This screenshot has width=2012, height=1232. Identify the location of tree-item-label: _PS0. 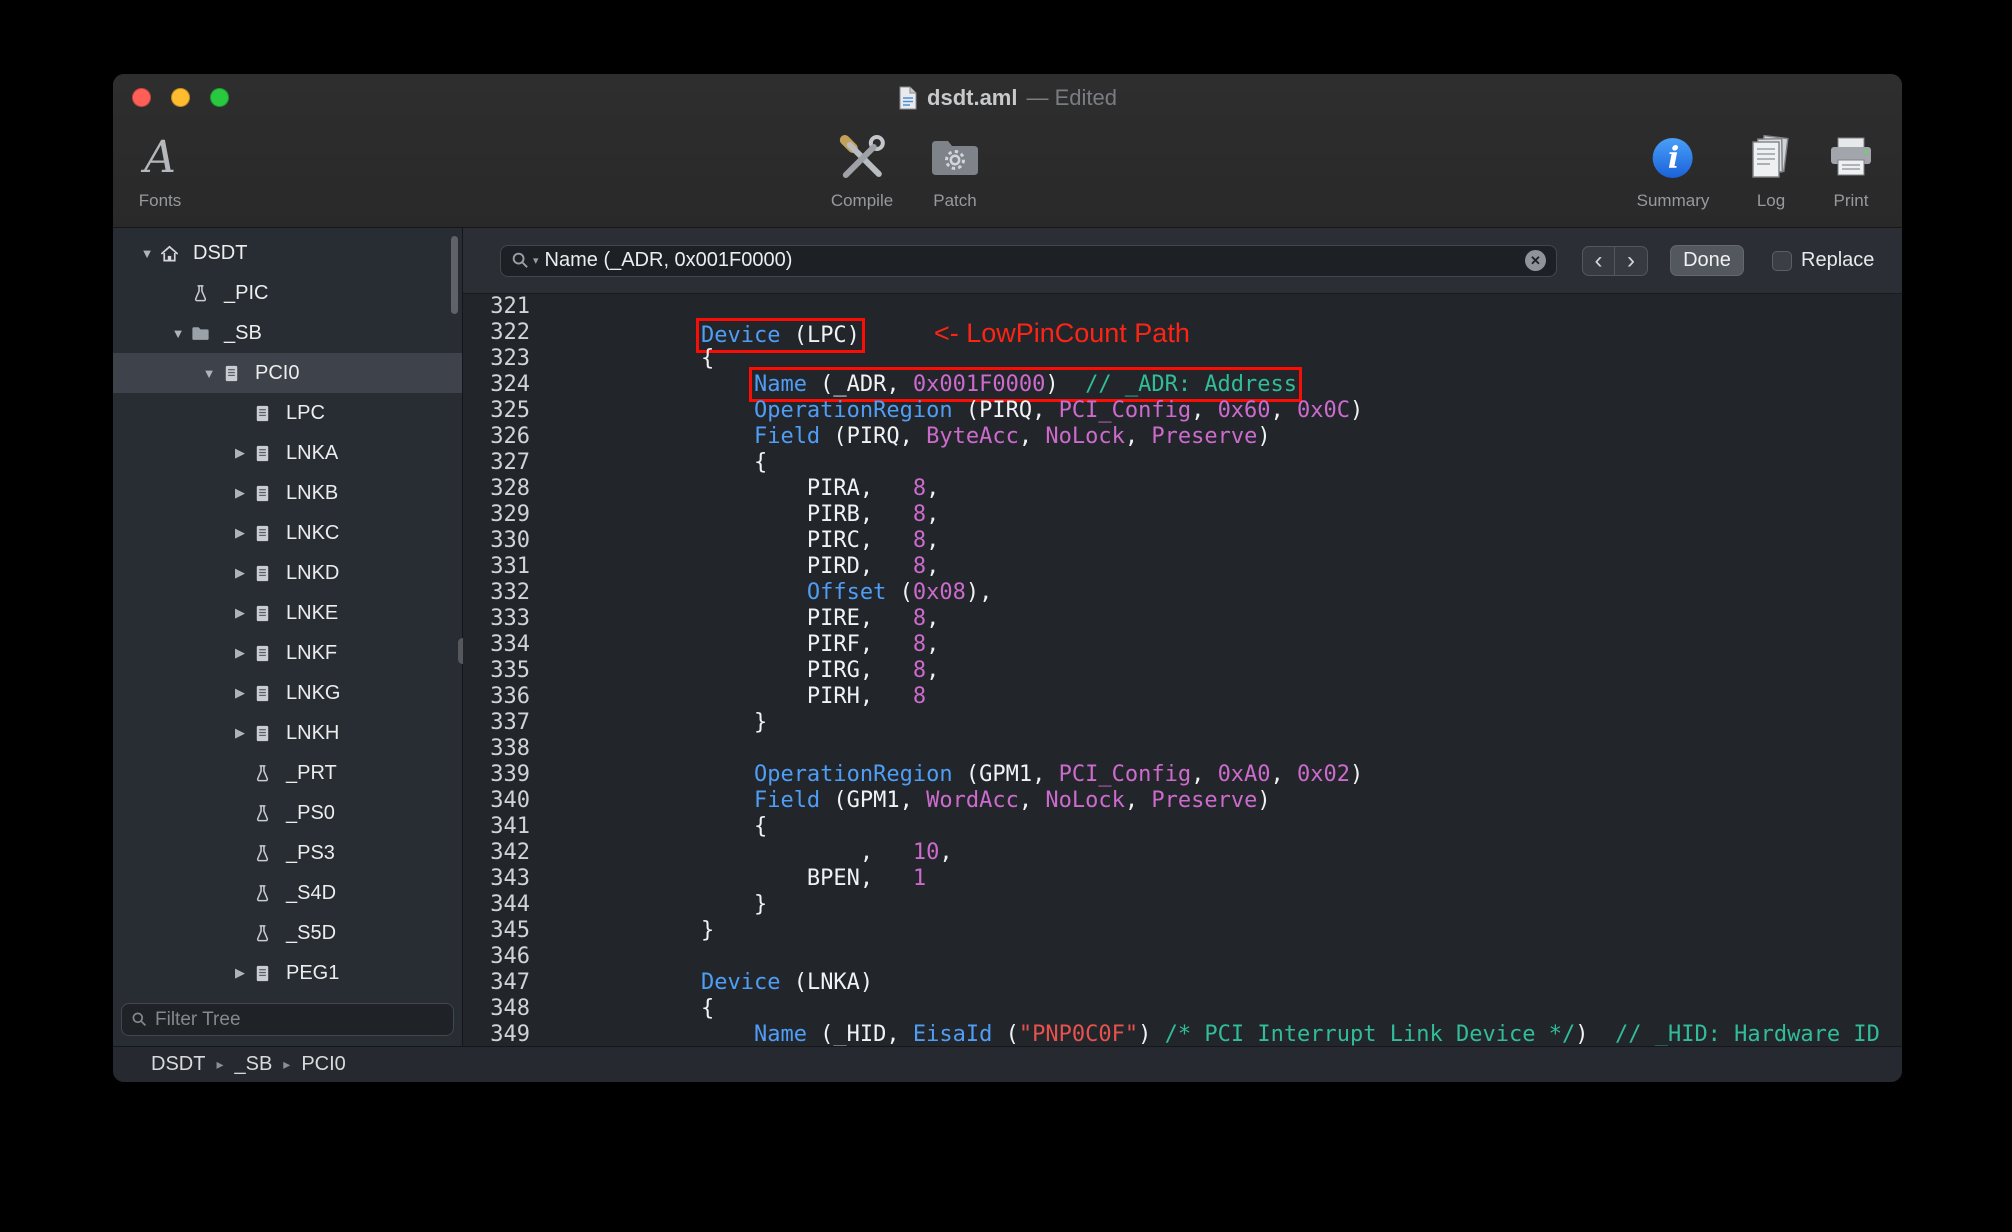
(310, 812).